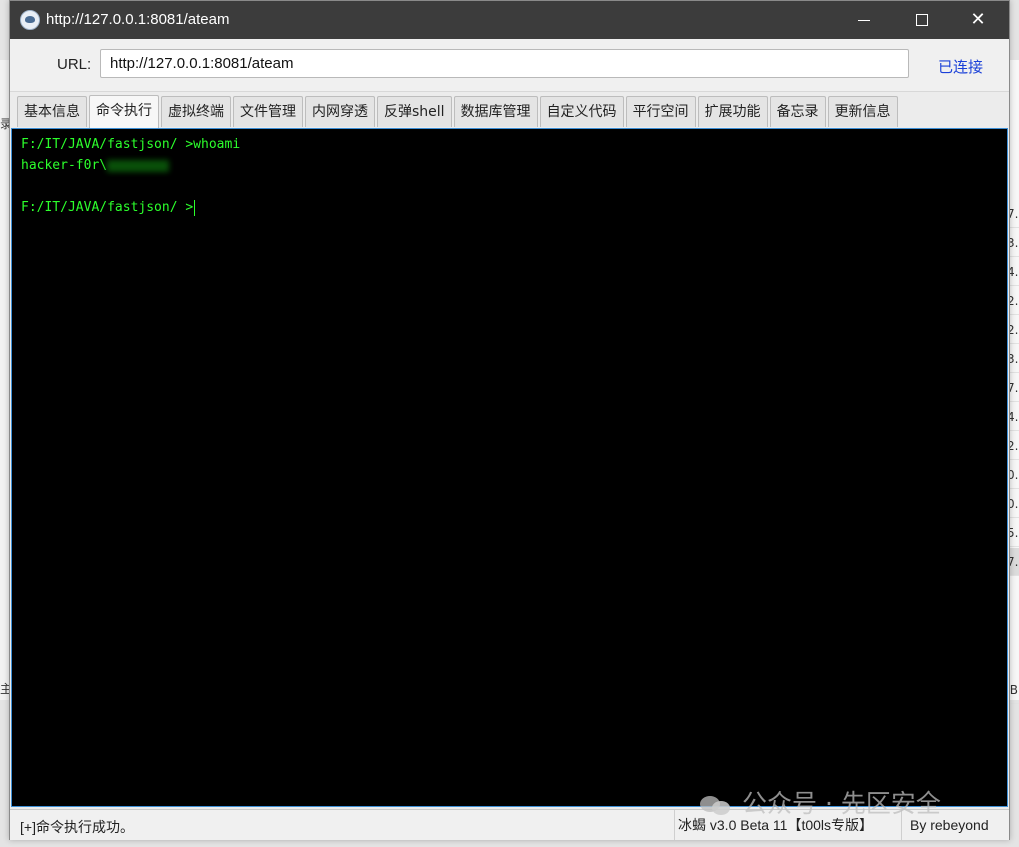  Describe the element at coordinates (509, 207) in the screenshot. I see `terminal-prompt-line: F:/IT/JAVA/fastjson/ >` at that location.